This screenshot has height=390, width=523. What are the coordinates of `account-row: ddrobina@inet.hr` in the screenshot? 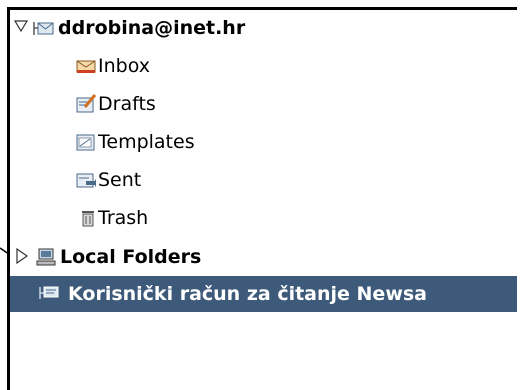 It's located at (263, 28).